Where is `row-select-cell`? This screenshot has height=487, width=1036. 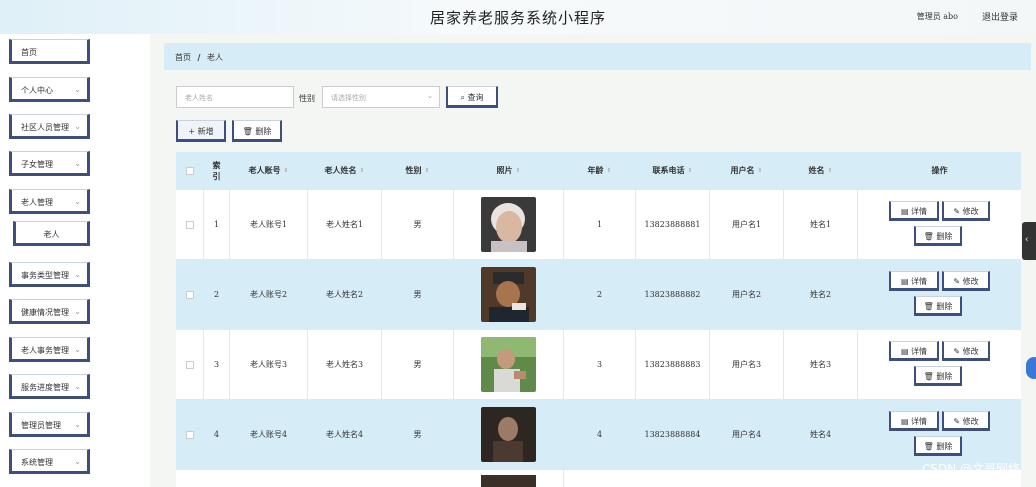
row-select-cell is located at coordinates (190, 434).